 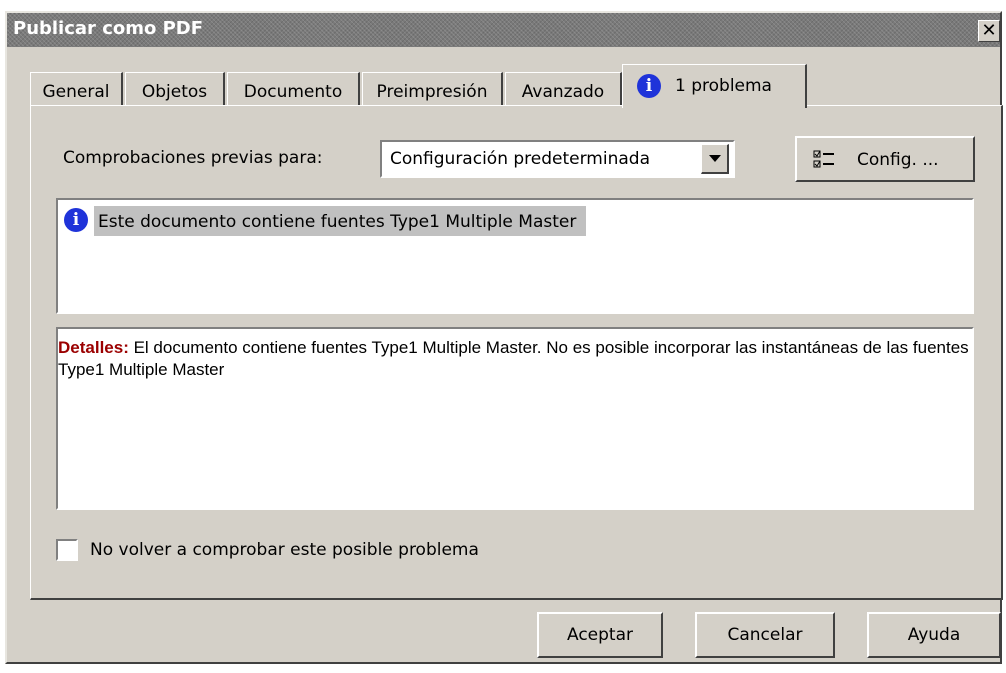 I want to click on help-button-label: Ayuda, so click(x=934, y=635).